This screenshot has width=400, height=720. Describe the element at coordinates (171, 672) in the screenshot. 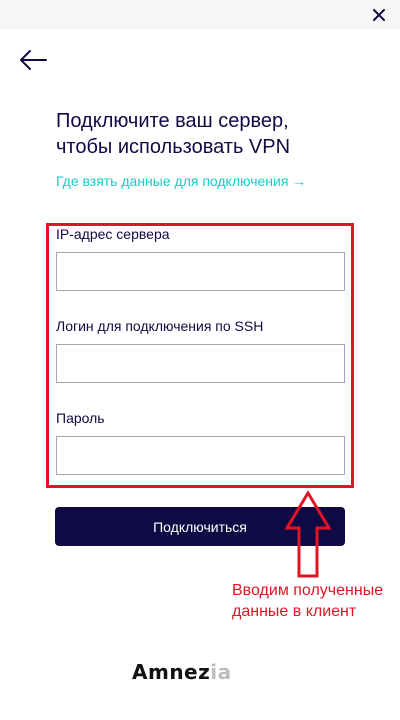

I see `logo-text-main: Amnez` at that location.